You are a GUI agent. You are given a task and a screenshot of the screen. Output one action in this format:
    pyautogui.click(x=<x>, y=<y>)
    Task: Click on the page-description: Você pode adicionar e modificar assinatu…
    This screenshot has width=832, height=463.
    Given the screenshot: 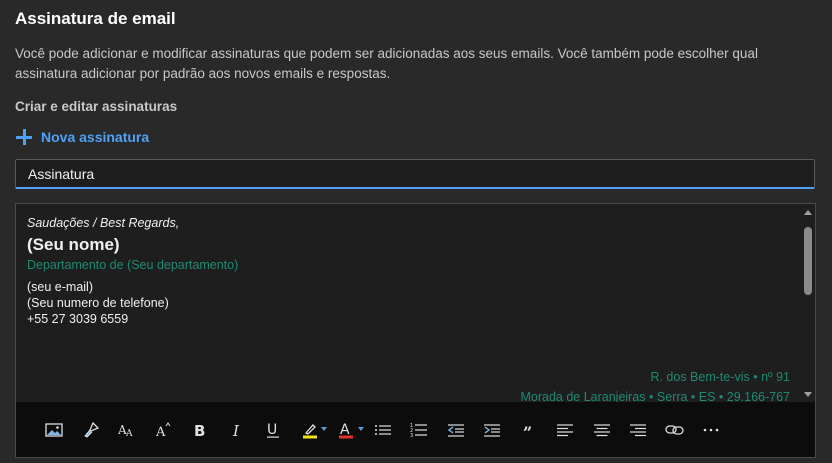 What is the action you would take?
    pyautogui.click(x=386, y=63)
    